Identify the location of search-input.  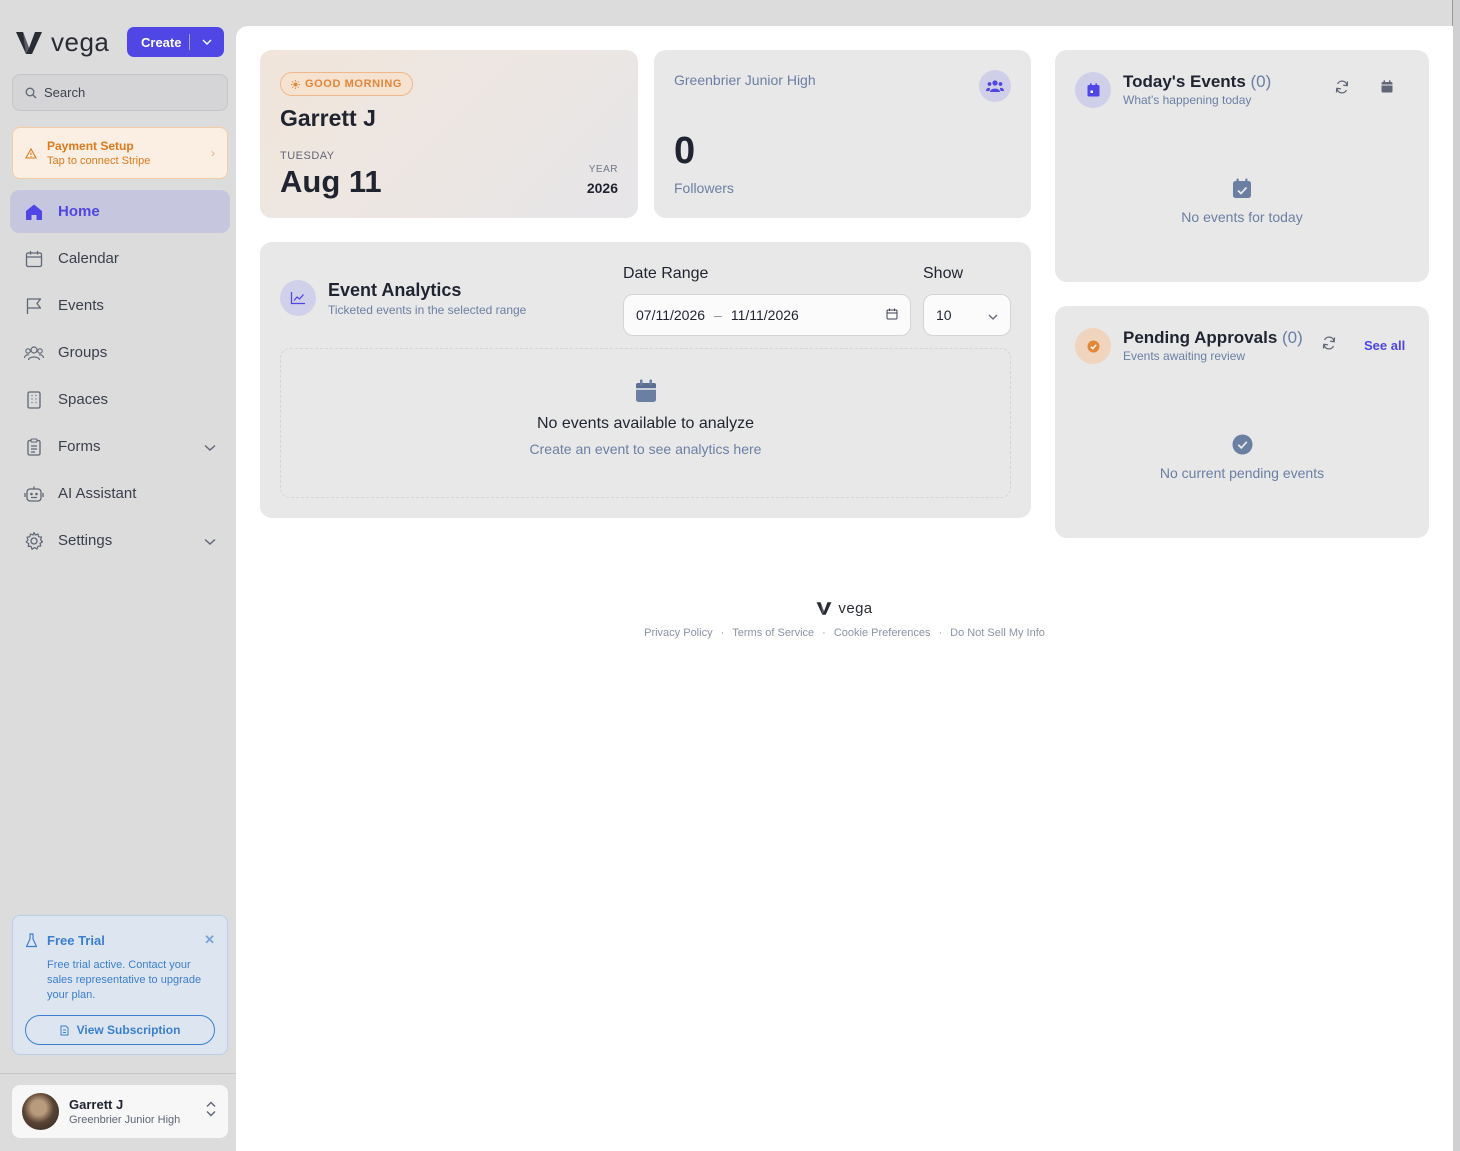
(129, 92).